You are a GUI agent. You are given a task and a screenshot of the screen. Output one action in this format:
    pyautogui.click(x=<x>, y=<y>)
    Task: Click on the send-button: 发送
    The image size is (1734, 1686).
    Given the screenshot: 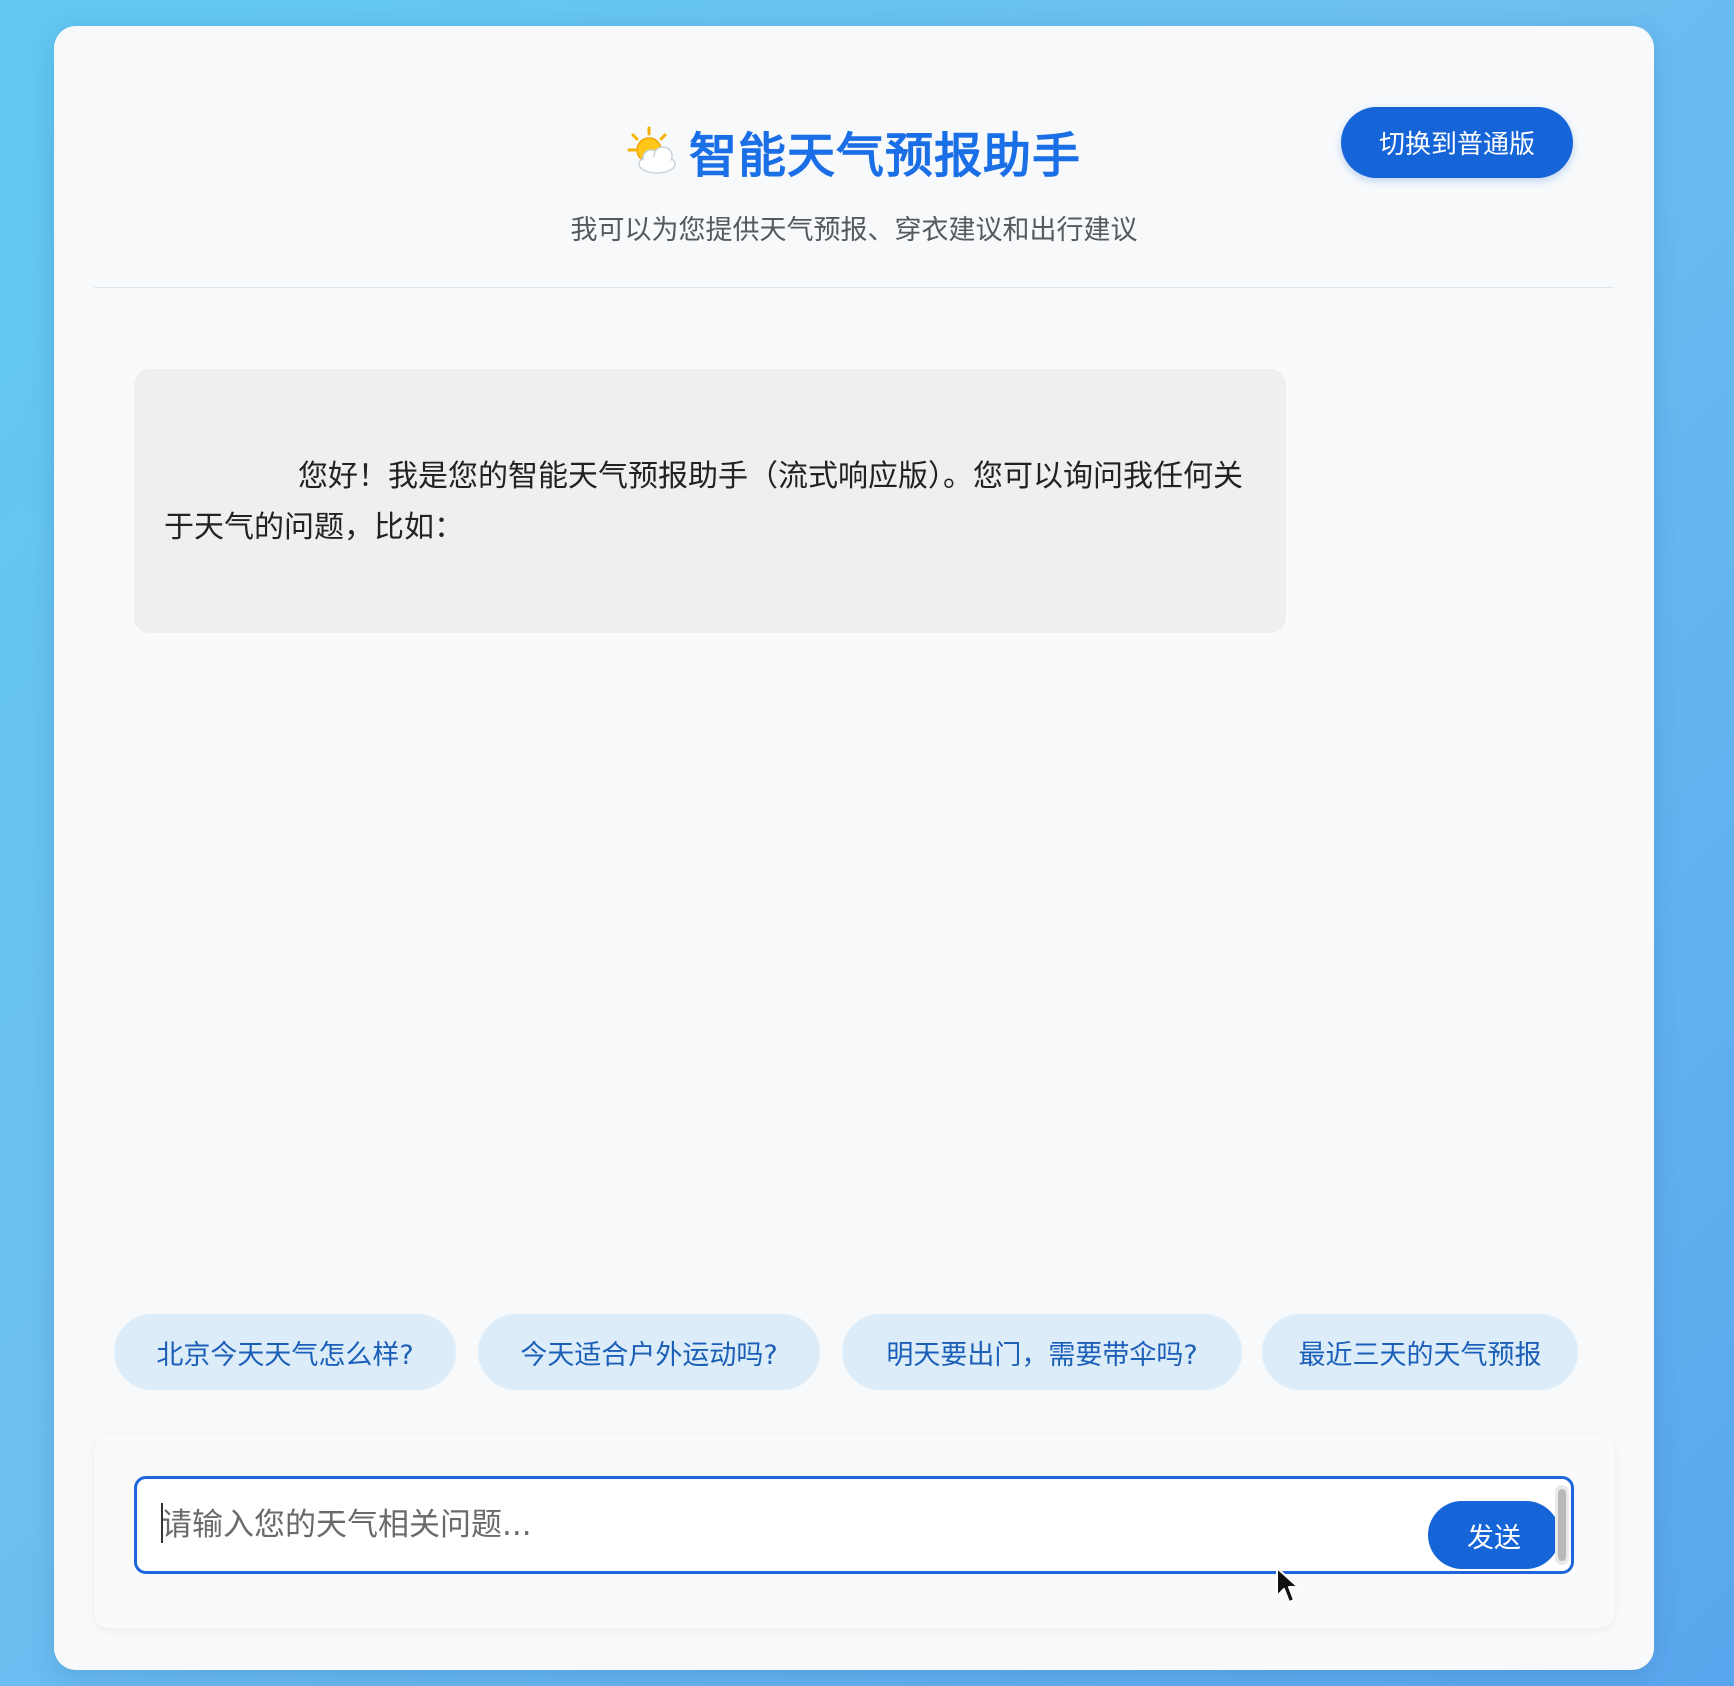 What is the action you would take?
    pyautogui.click(x=1494, y=1535)
    